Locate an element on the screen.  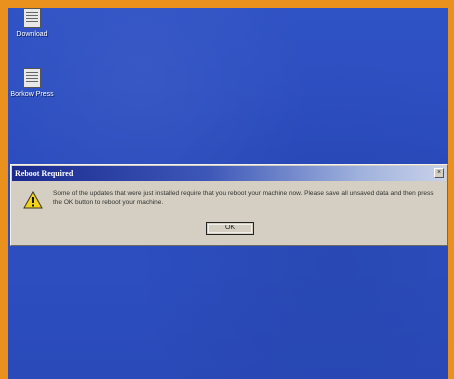
desktop-icon-label: Borkow Press is located at coordinates (32, 94).